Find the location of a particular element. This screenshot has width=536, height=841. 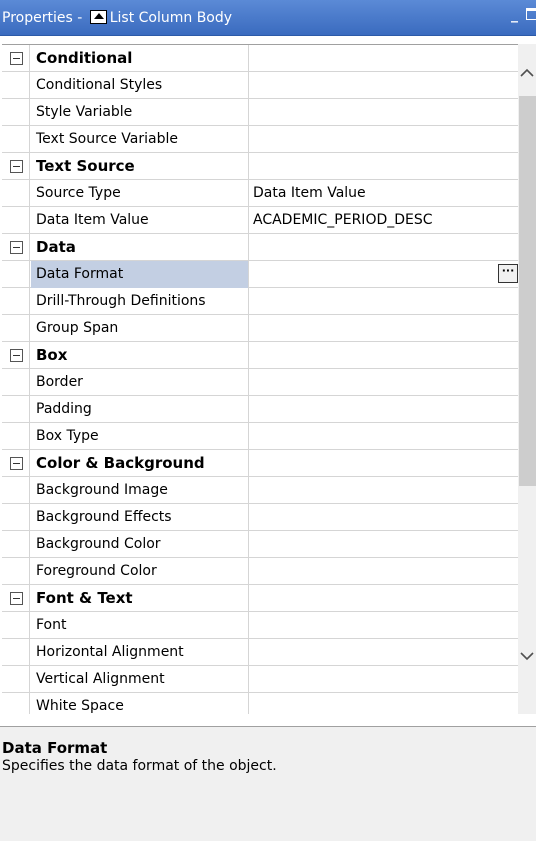

maximize-icon is located at coordinates (531, 14).